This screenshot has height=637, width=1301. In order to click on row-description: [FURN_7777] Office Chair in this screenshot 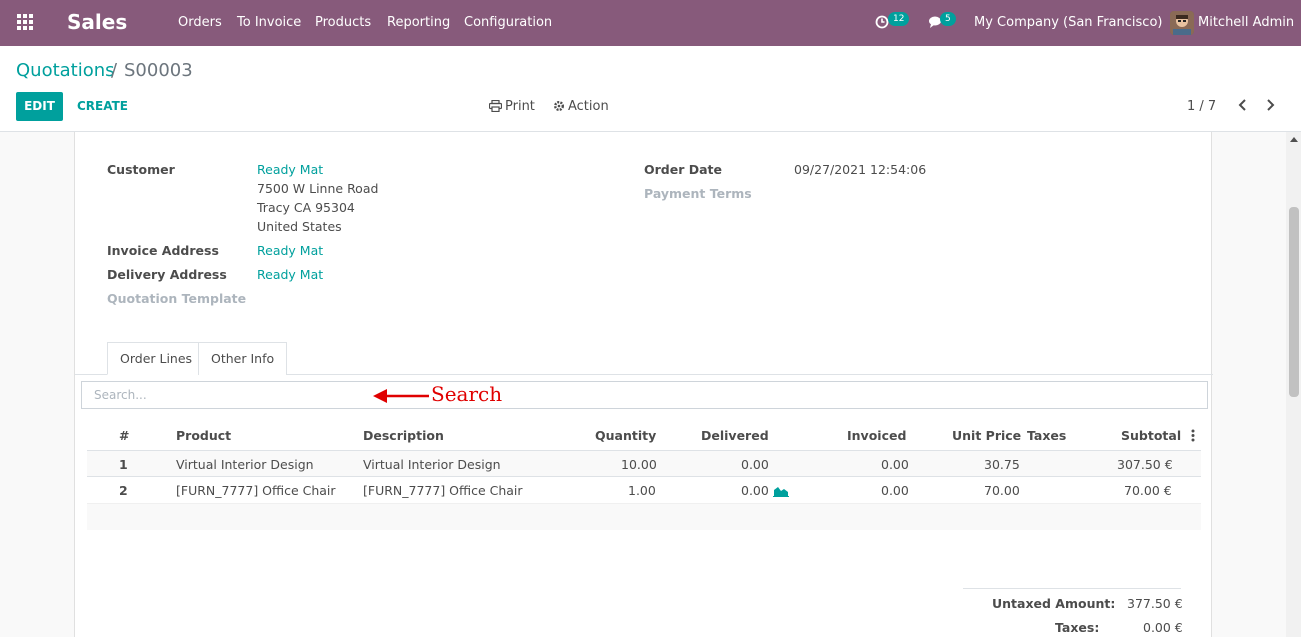, I will do `click(443, 490)`.